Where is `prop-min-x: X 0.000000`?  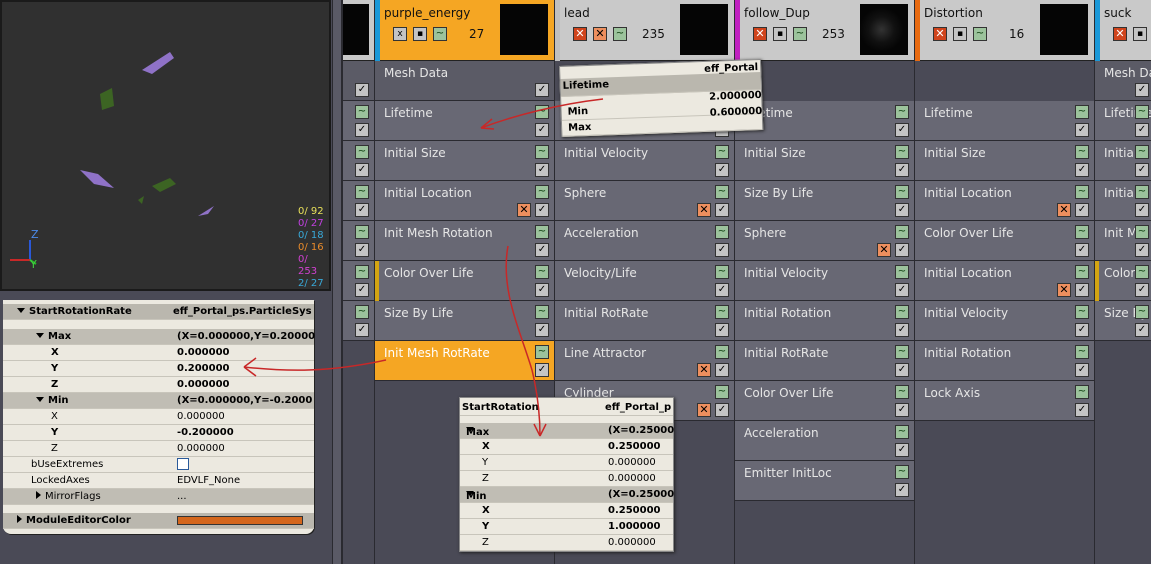 prop-min-x: X 0.000000 is located at coordinates (158, 417).